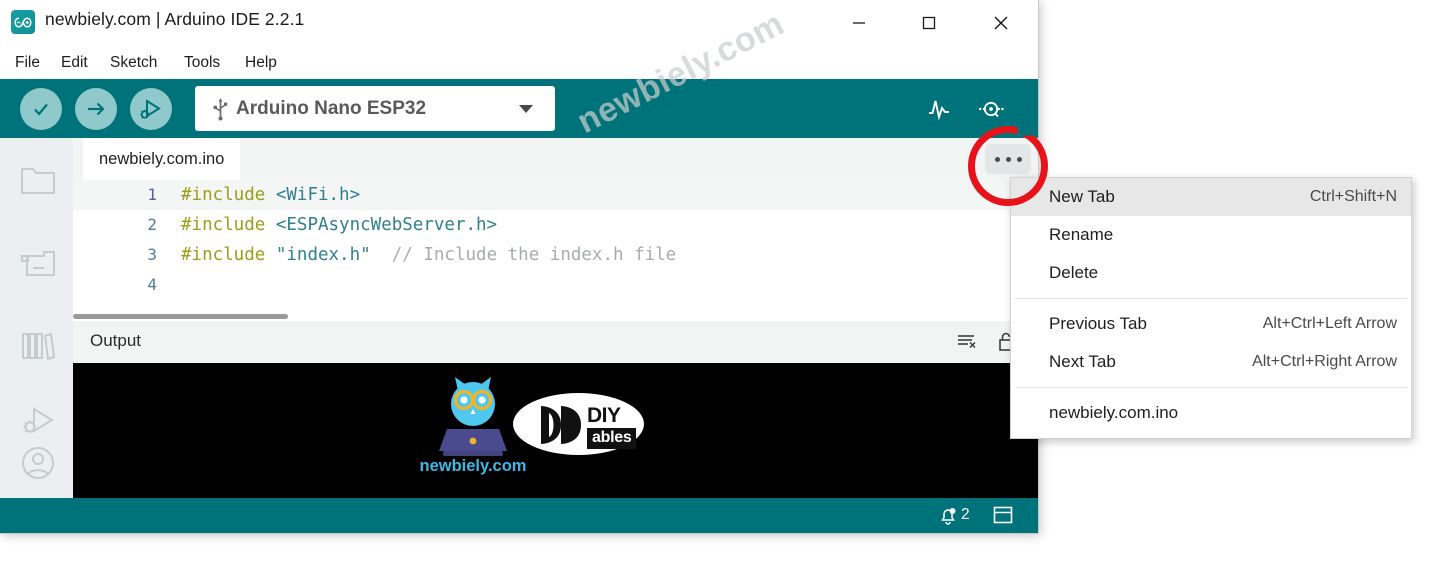 This screenshot has height=565, width=1431. I want to click on check-circle-icon, so click(41, 109).